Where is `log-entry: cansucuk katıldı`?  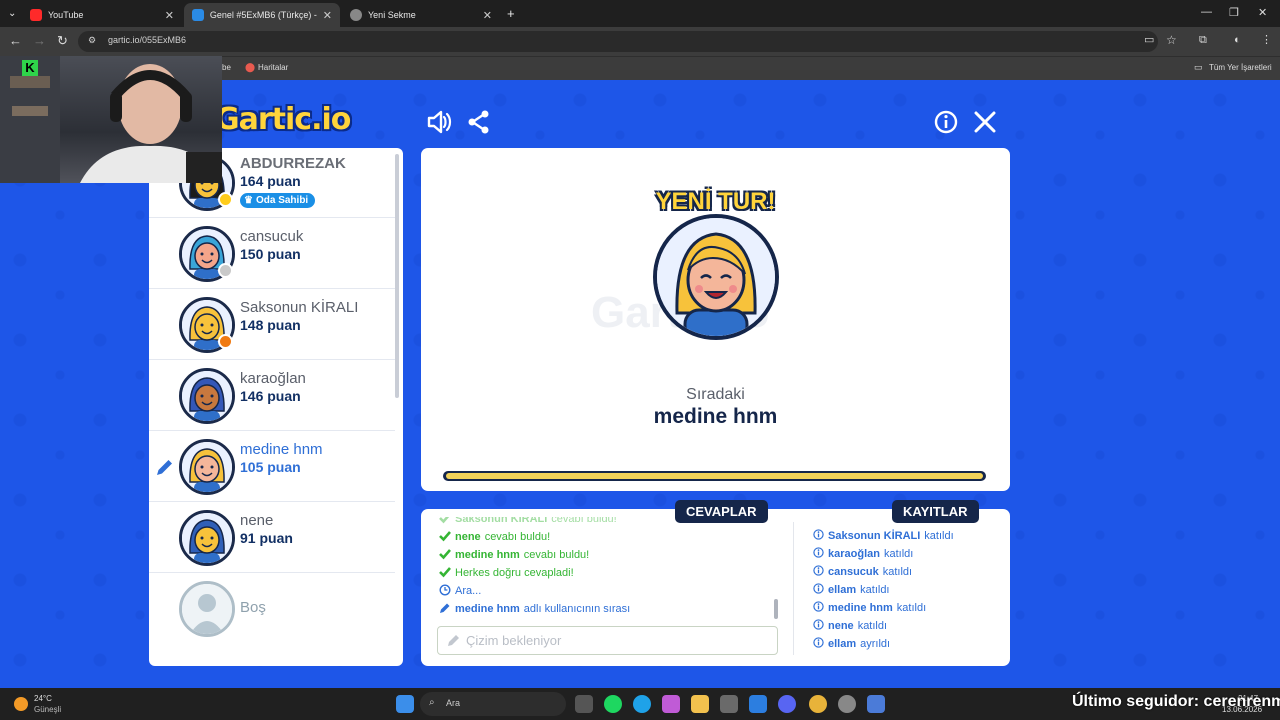
log-entry: cansucuk katıldı is located at coordinates (908, 572).